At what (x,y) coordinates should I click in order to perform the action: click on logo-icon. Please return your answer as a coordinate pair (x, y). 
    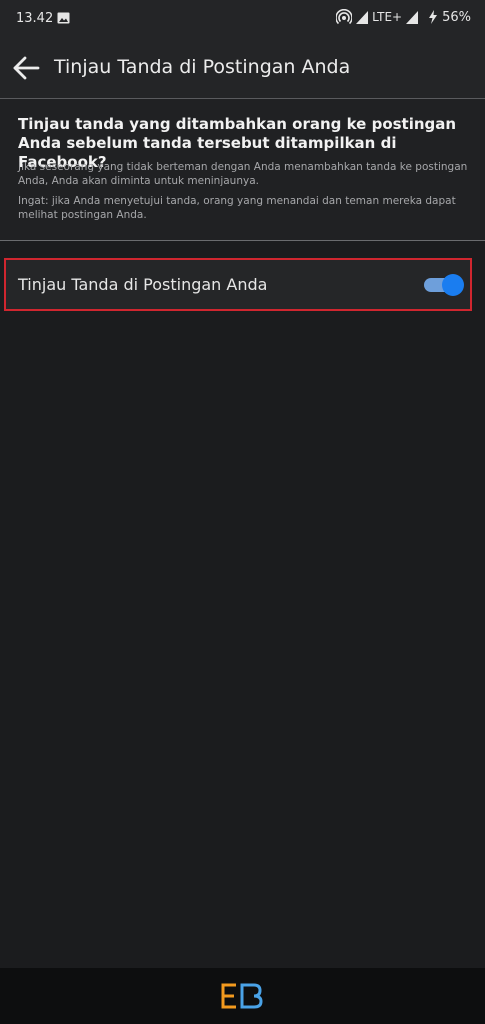
    Looking at the image, I should click on (242, 996).